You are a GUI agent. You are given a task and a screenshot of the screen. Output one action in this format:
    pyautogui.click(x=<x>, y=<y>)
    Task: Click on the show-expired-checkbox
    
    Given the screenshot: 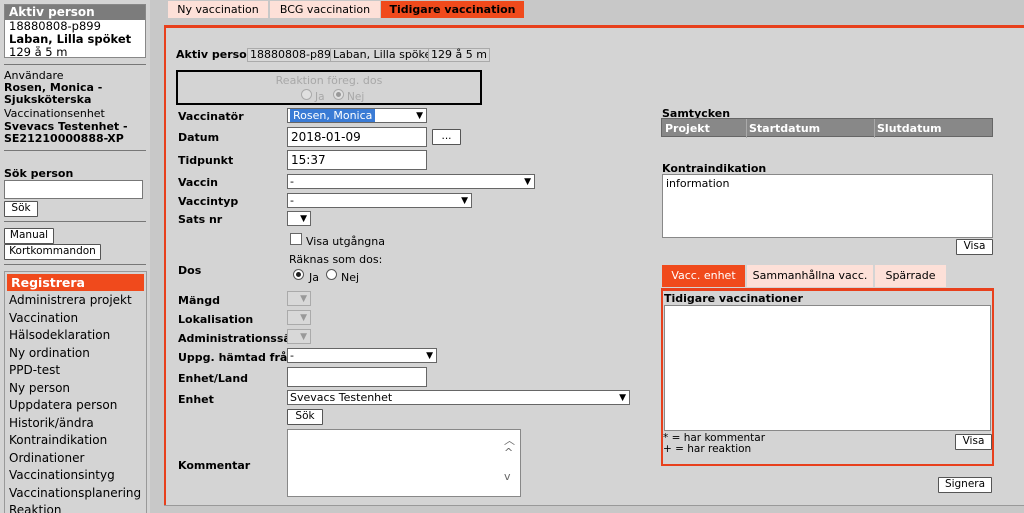 What is the action you would take?
    pyautogui.click(x=296, y=239)
    